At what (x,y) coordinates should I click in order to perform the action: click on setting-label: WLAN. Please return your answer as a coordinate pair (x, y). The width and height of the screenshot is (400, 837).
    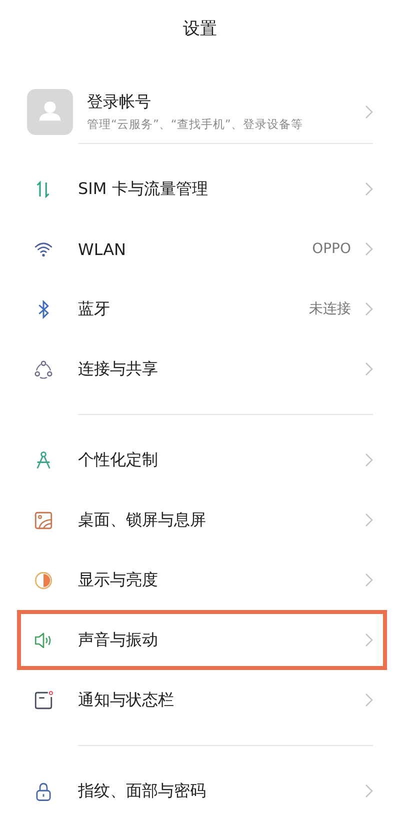
    Looking at the image, I should click on (103, 249).